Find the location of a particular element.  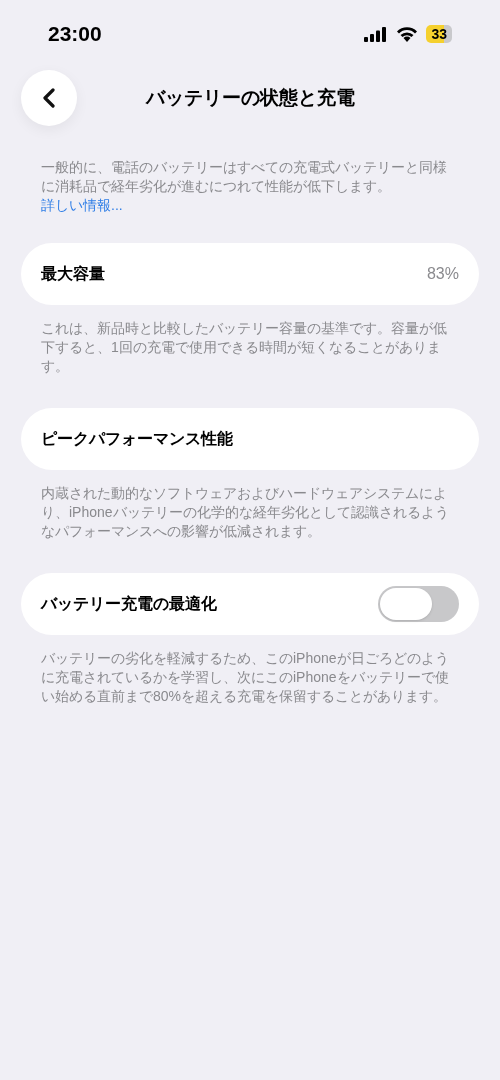

page-title: バッテリーの状態と充電 is located at coordinates (250, 97).